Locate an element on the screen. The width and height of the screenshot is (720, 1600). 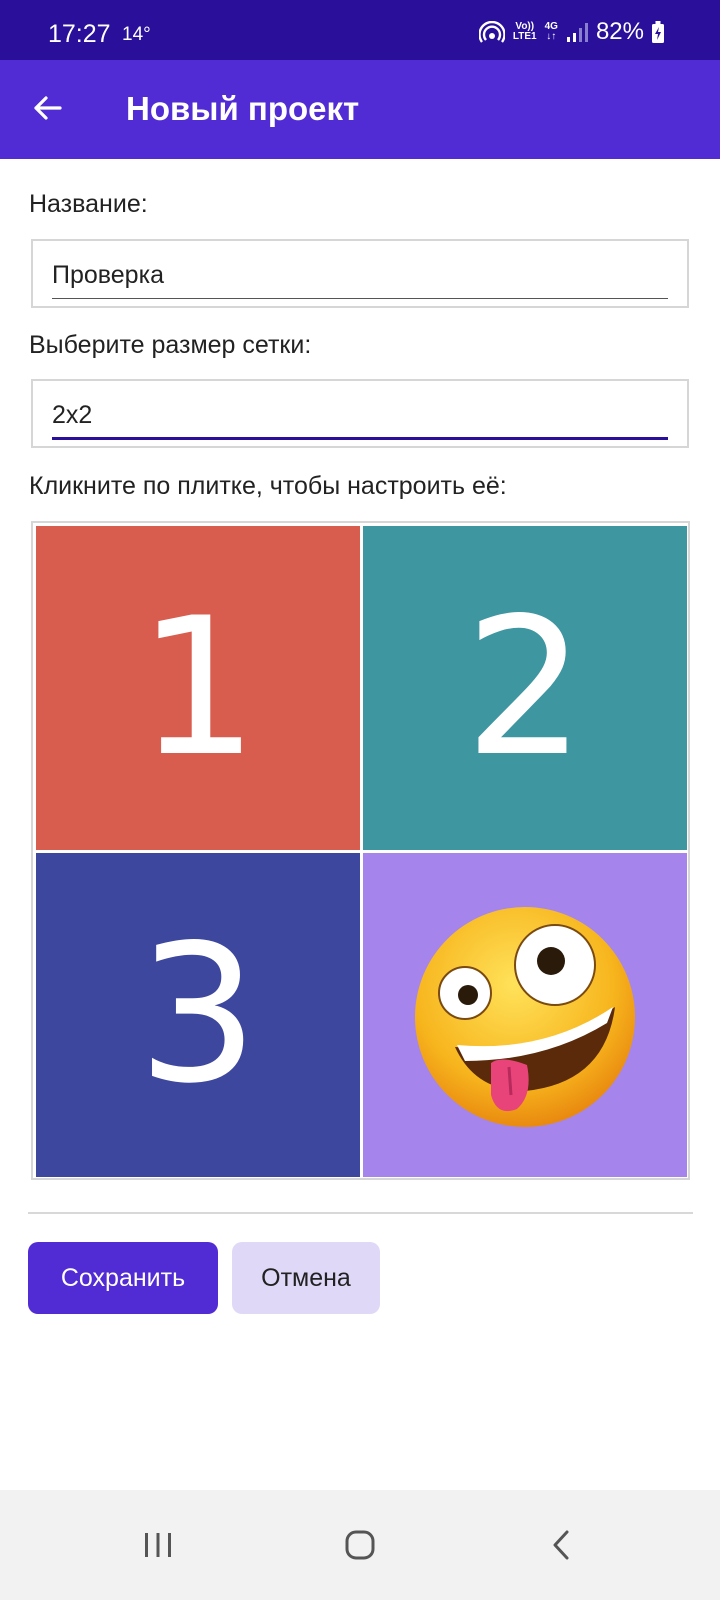
tile-3-label: 3 is located at coordinates (198, 1014).